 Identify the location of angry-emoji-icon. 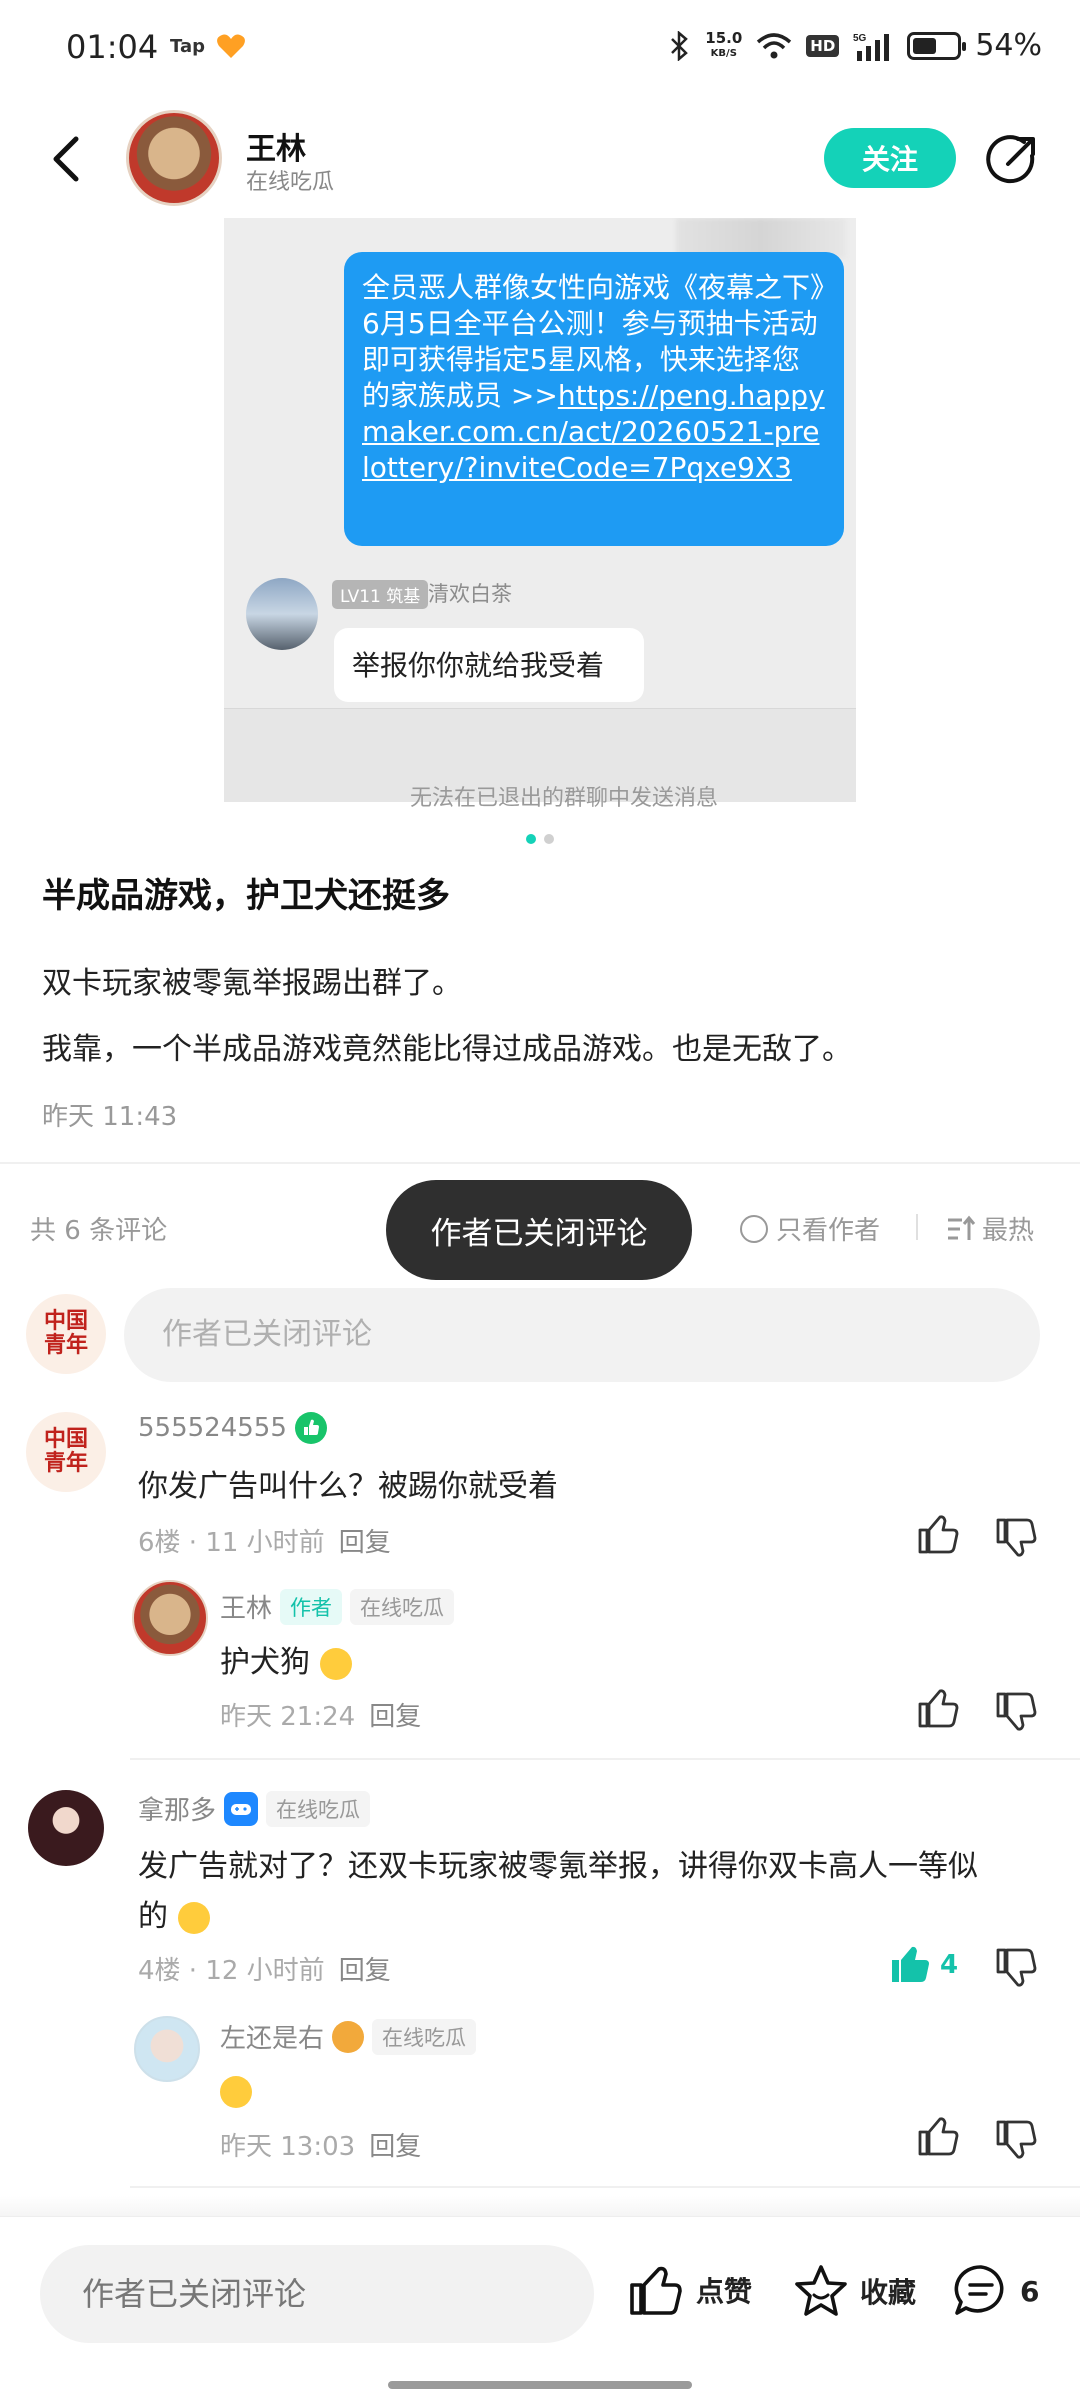
(236, 2091).